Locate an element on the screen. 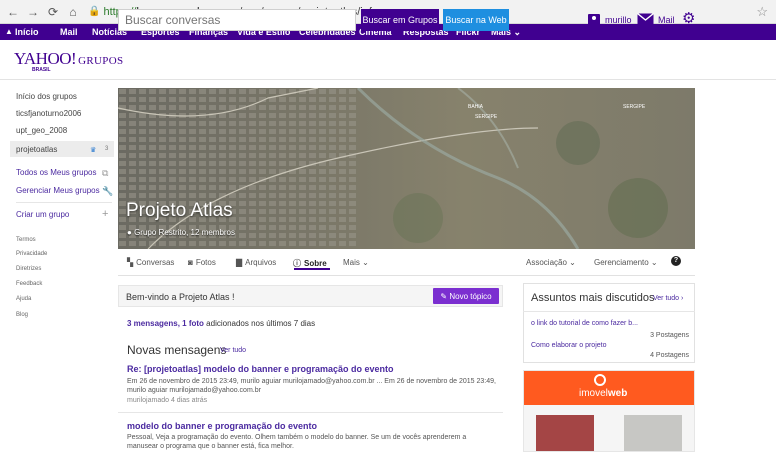 The width and height of the screenshot is (776, 452). back-icon: ← is located at coordinates (13, 12).